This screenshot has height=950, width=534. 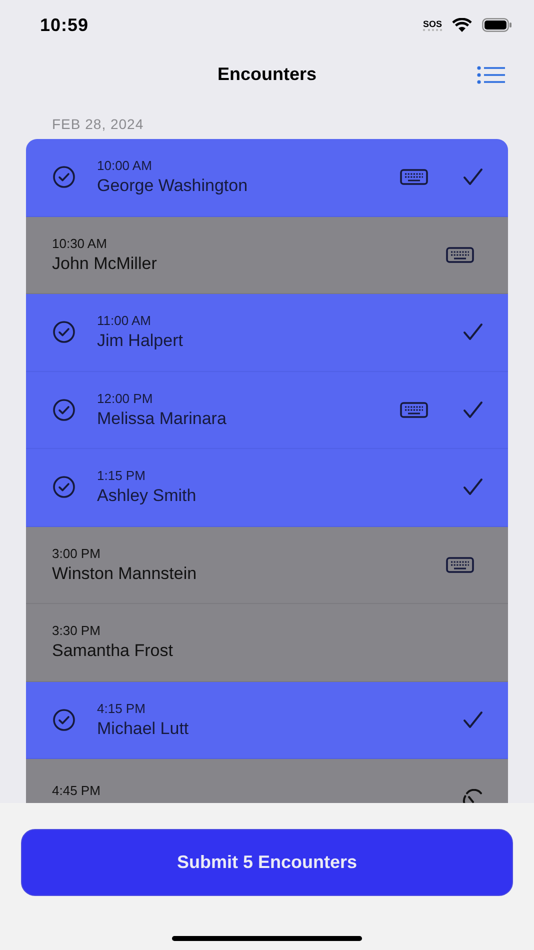 I want to click on wifi-icon, so click(x=462, y=25).